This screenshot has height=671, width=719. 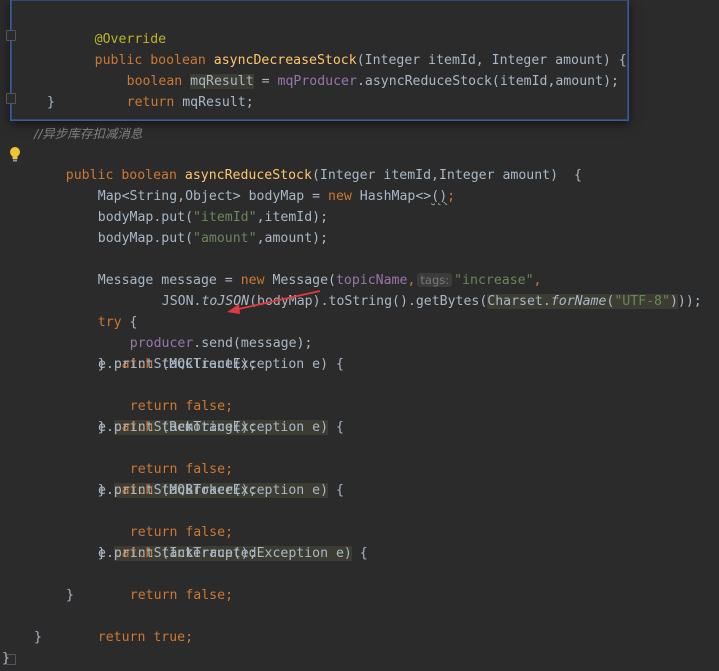 What do you see at coordinates (292, 238) in the screenshot?
I see `args: ,amount);` at bounding box center [292, 238].